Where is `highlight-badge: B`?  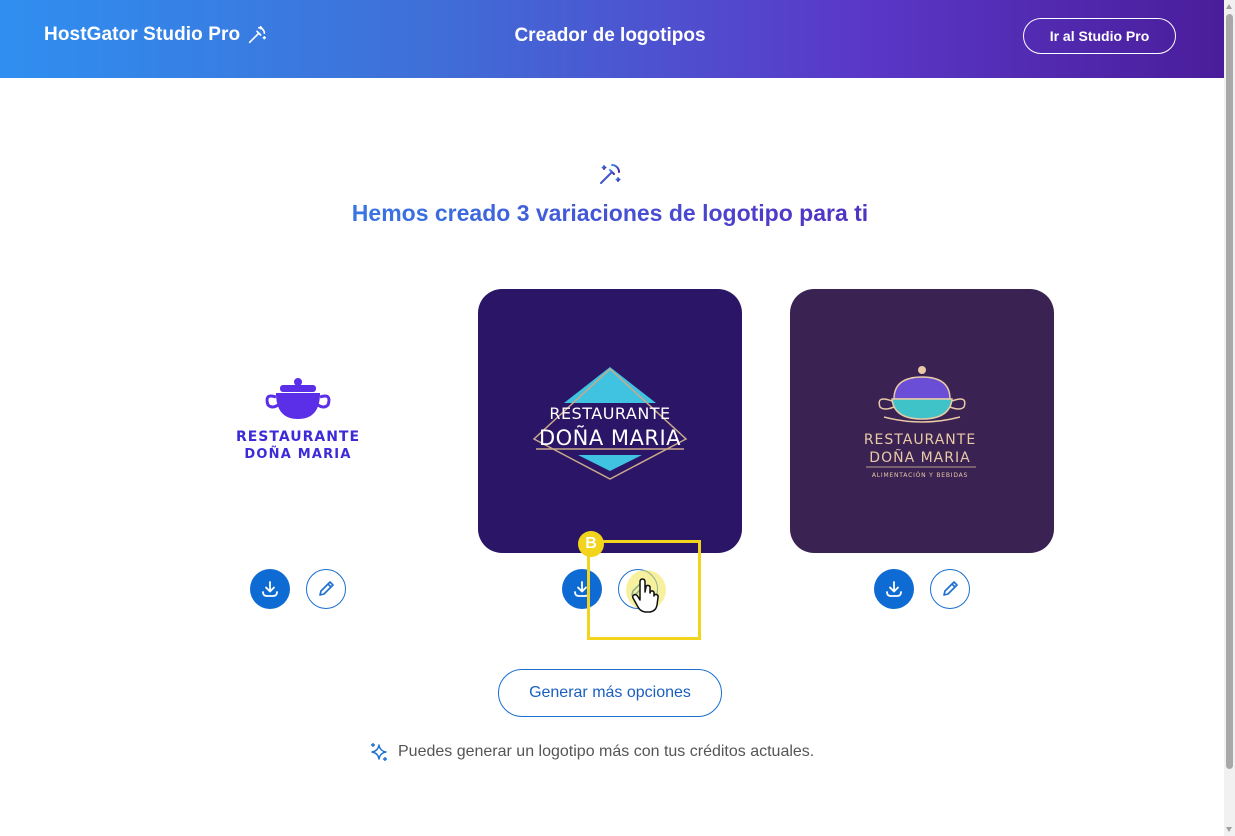 highlight-badge: B is located at coordinates (591, 544).